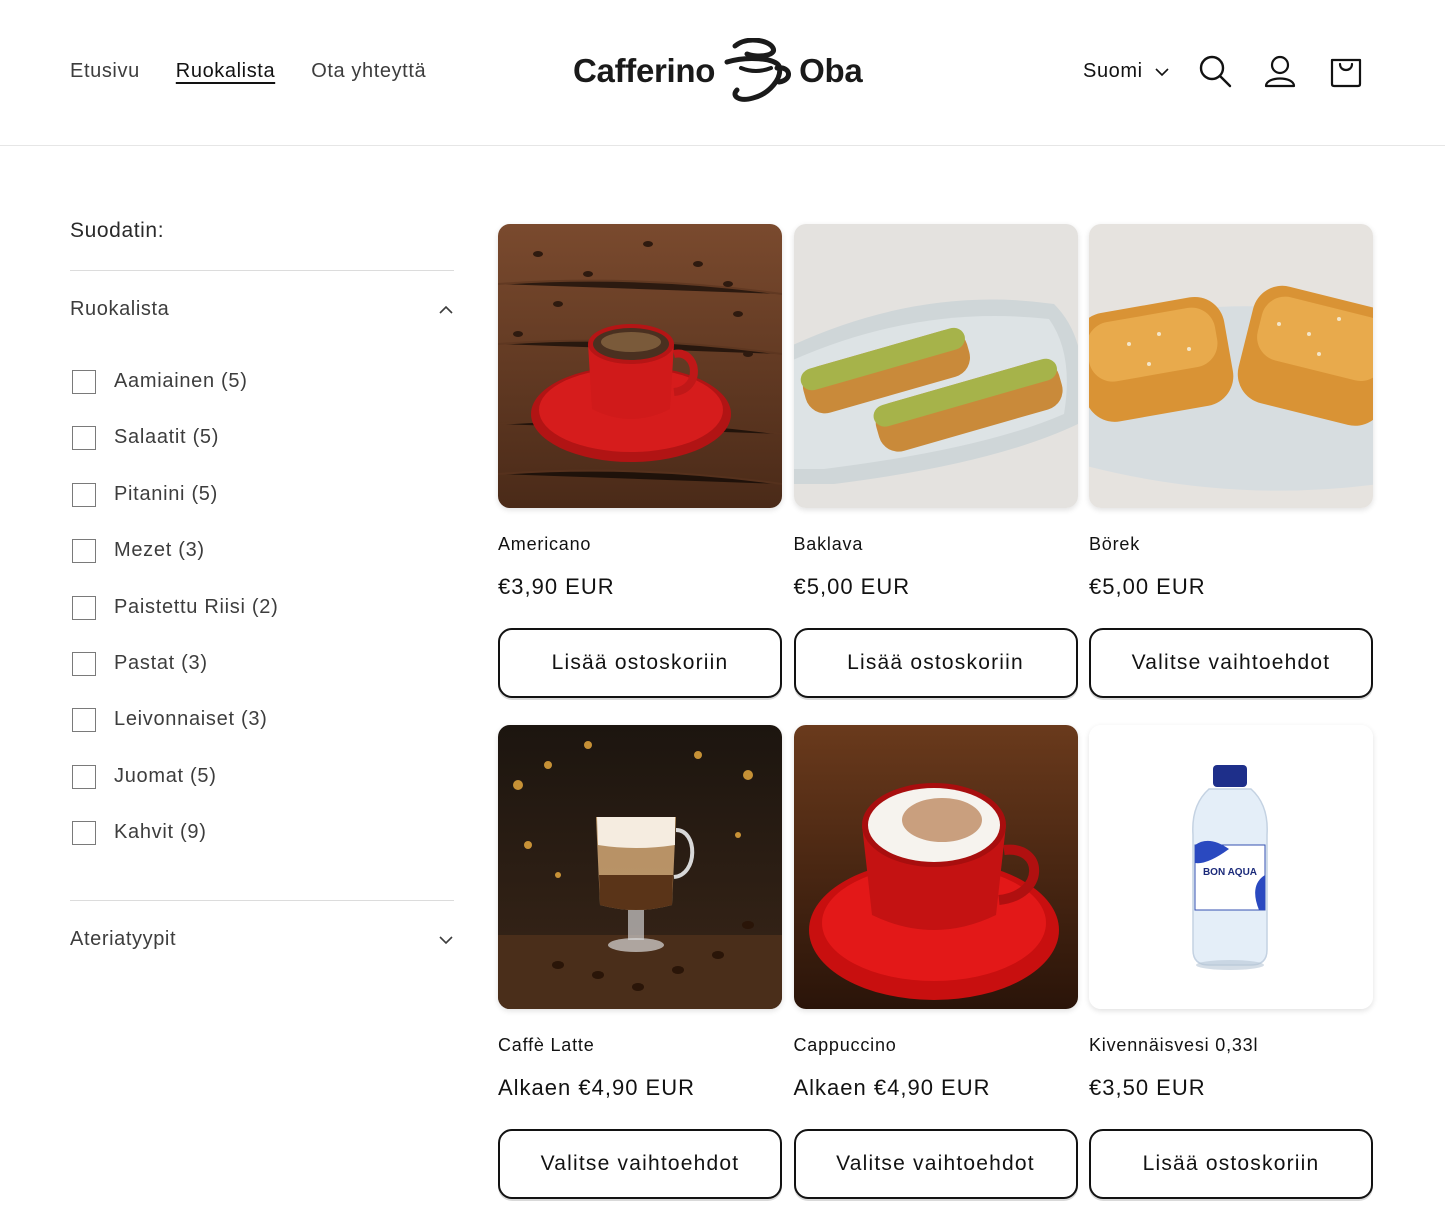  What do you see at coordinates (175, 510) in the screenshot?
I see `filter-option: Pitanini (5)` at bounding box center [175, 510].